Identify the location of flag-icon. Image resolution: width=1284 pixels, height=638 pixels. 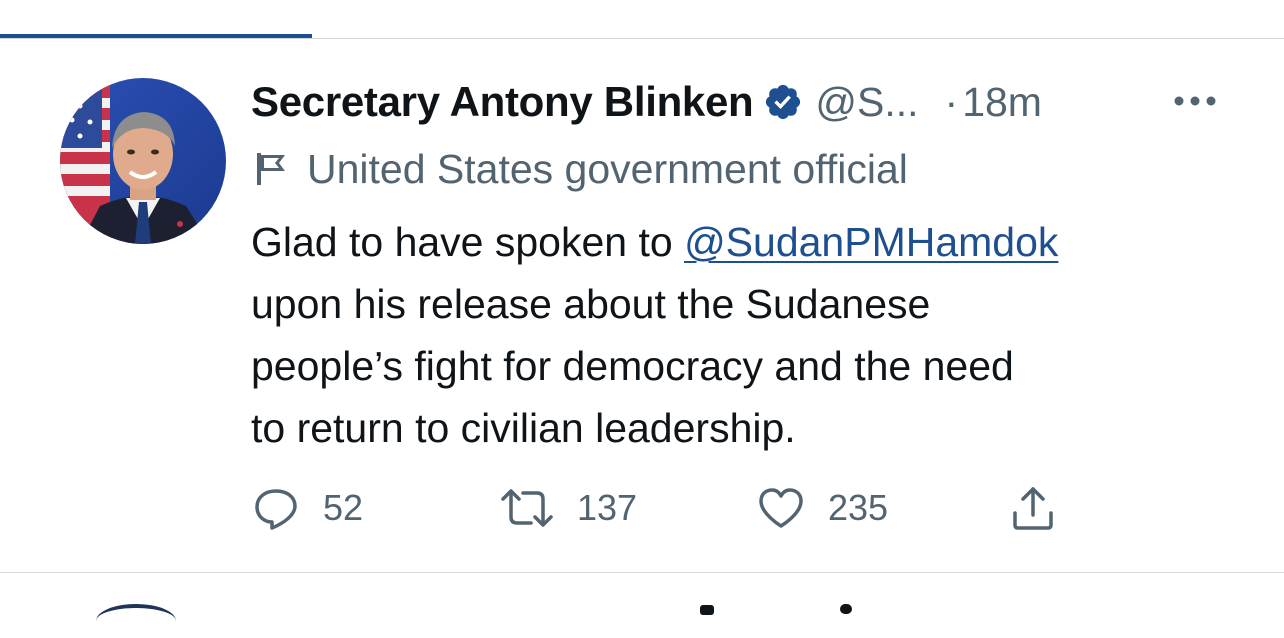
(271, 169).